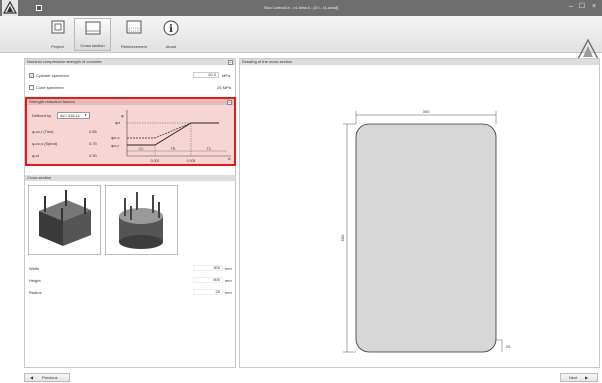 This screenshot has height=383, width=602. I want to click on previous-button-label: Previous, so click(50, 377).